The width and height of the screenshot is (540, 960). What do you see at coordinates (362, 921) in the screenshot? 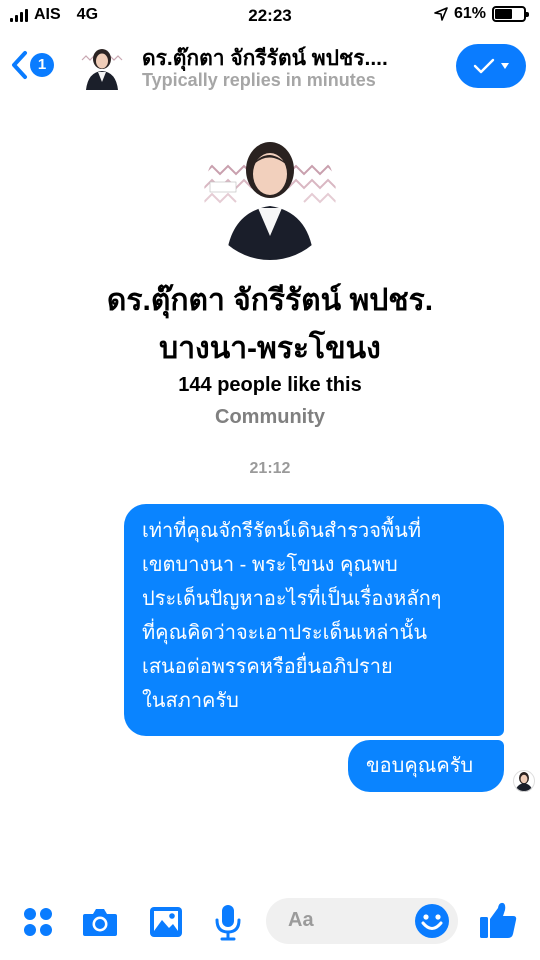
I see `message-input: Aa` at bounding box center [362, 921].